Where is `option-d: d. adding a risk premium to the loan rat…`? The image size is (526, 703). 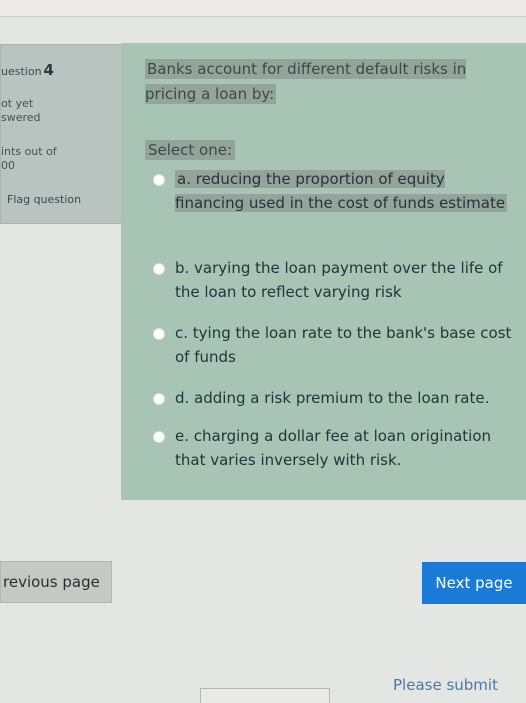 option-d: d. adding a risk premium to the loan rat… is located at coordinates (333, 401).